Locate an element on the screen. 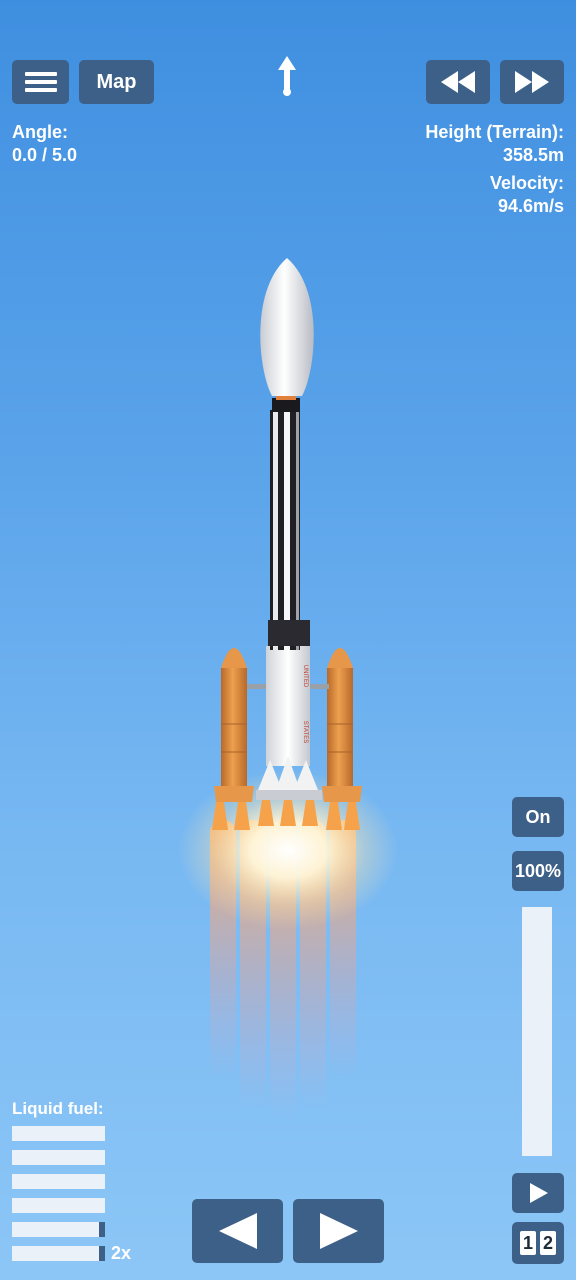  up-arrow-icon is located at coordinates (287, 76).